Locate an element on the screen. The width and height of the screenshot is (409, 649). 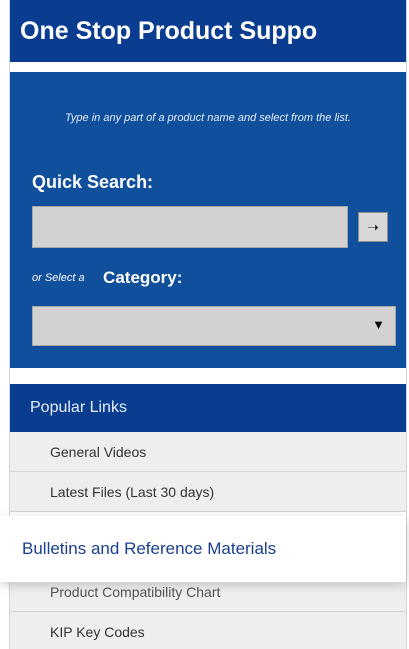
category-row: or Select a Category: is located at coordinates (107, 278).